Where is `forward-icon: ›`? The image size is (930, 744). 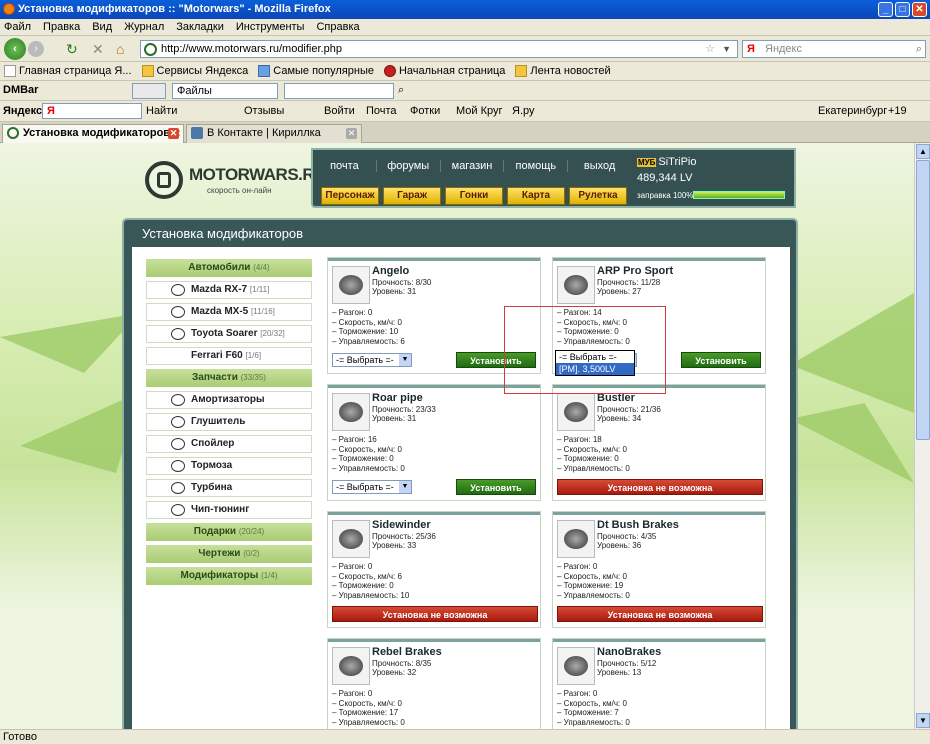 forward-icon: › is located at coordinates (36, 49).